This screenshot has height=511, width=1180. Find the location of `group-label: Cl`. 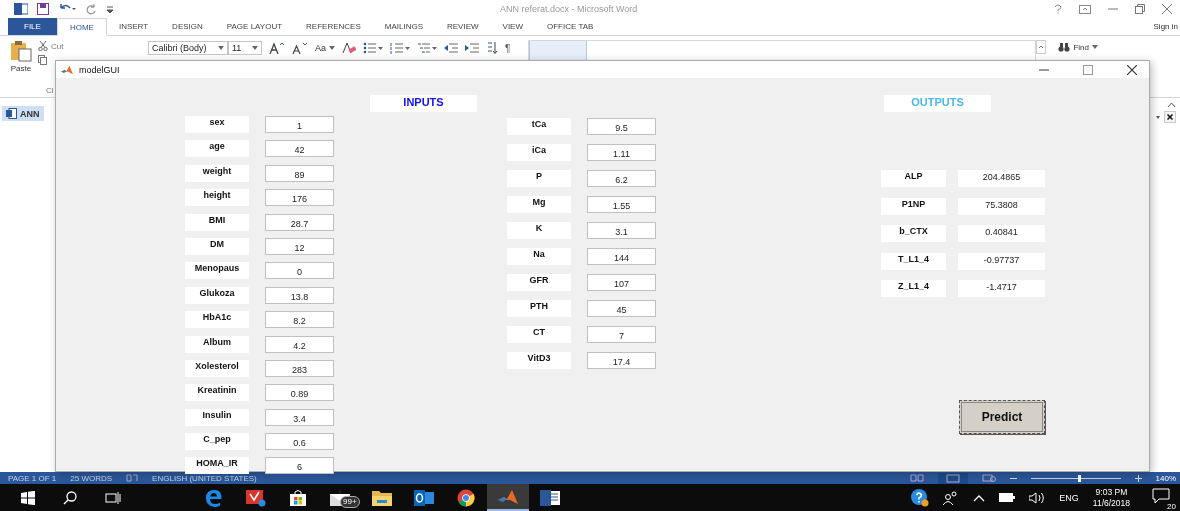

group-label: Cl is located at coordinates (50, 90).